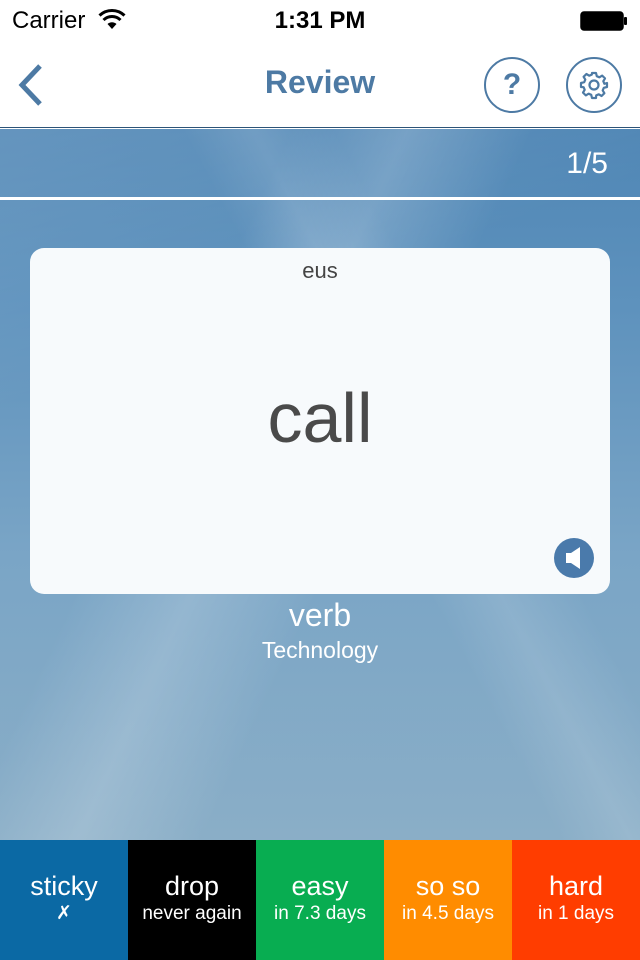  I want to click on drop-button: drop never again, so click(192, 900).